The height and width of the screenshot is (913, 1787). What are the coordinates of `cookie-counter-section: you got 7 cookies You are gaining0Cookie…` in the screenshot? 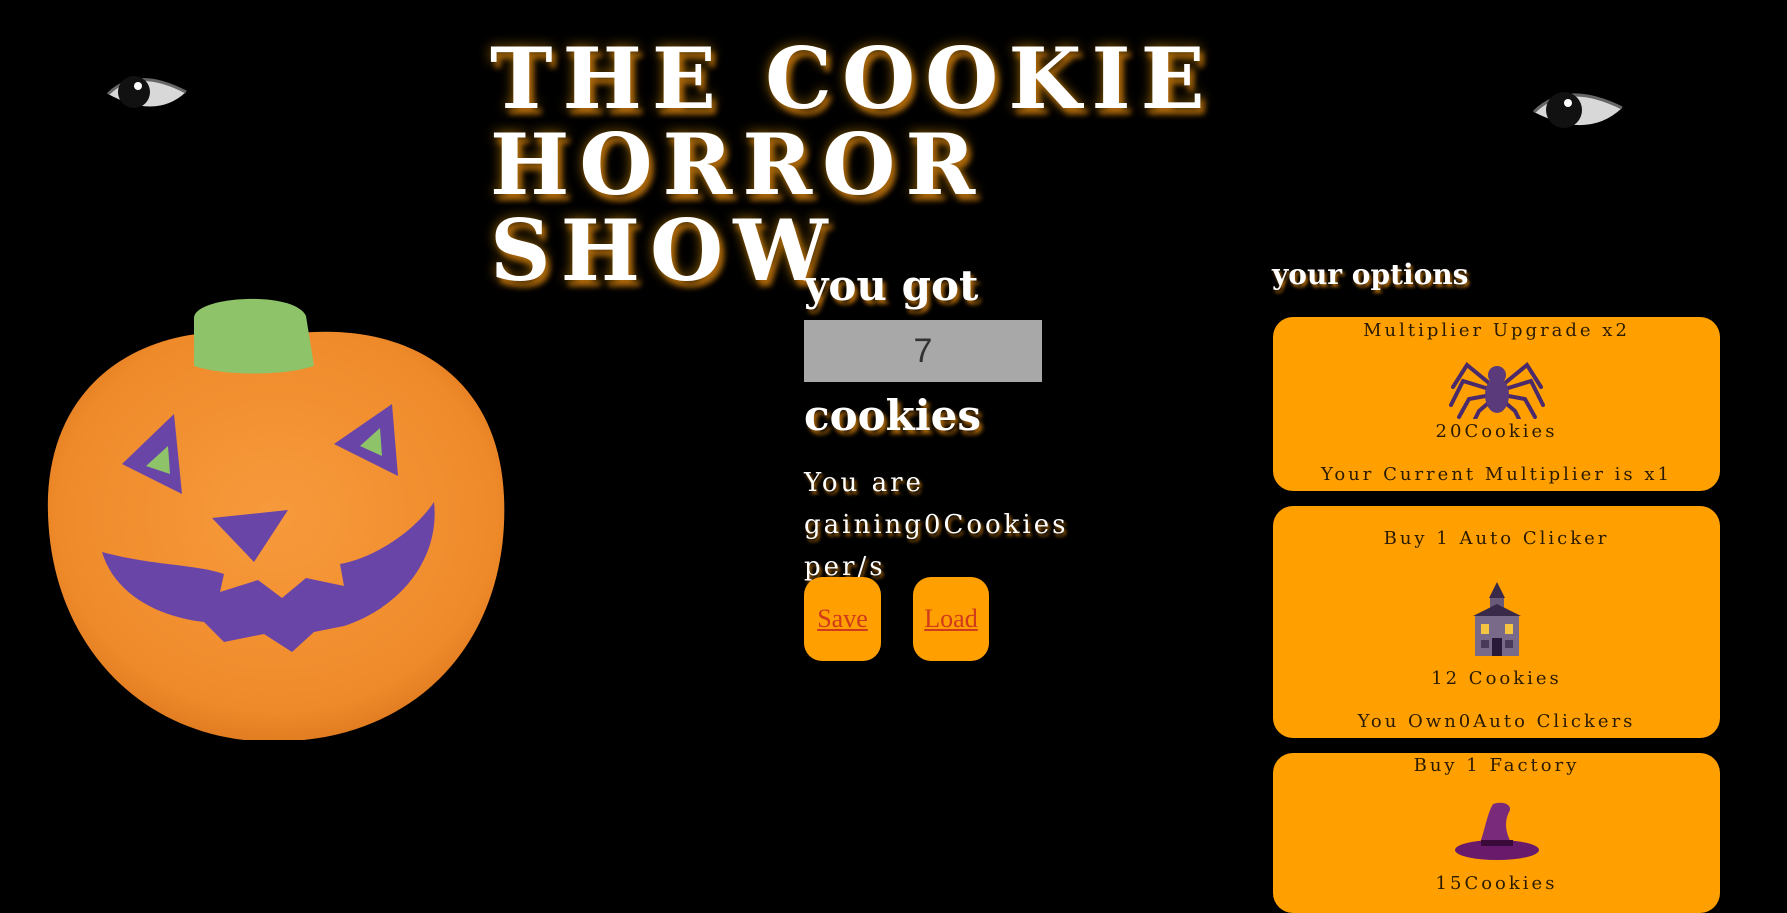 It's located at (954, 425).